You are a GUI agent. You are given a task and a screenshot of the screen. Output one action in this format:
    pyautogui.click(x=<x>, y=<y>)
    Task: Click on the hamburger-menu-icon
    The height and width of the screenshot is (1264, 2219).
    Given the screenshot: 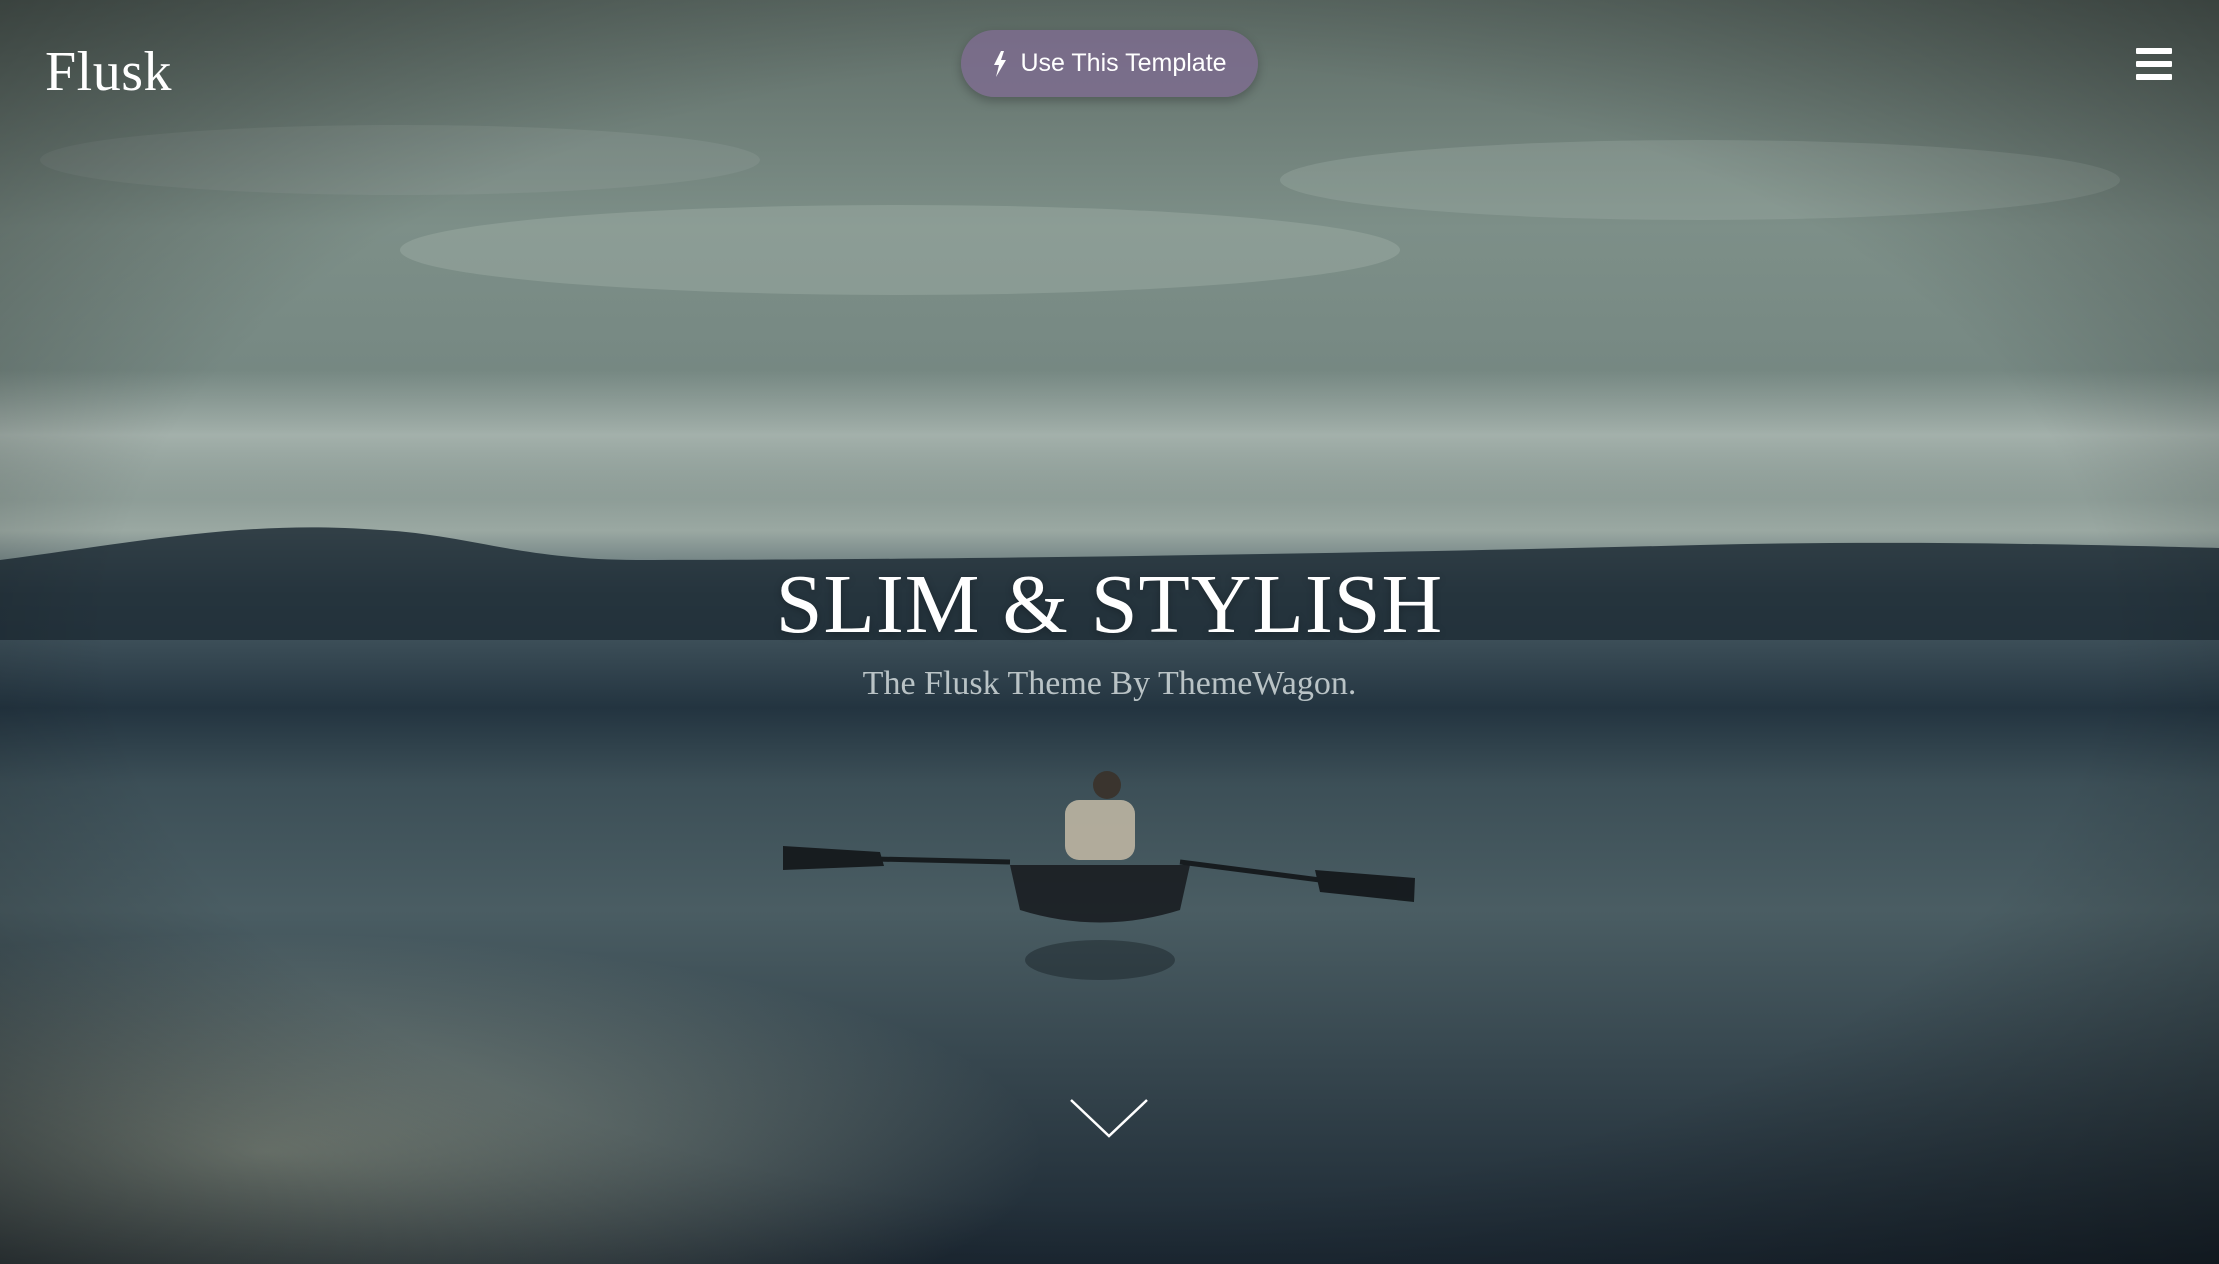 What is the action you would take?
    pyautogui.click(x=2154, y=64)
    